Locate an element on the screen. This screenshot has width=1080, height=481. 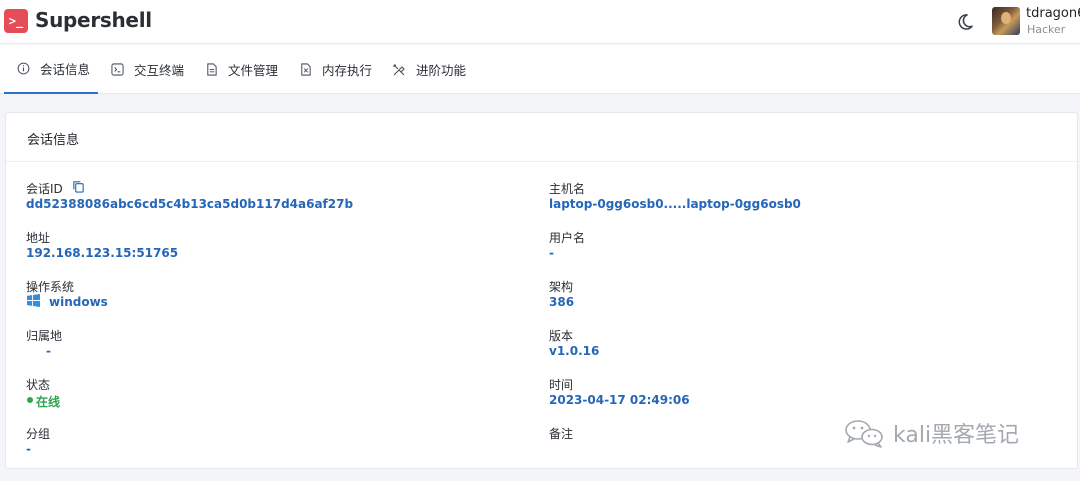
status-dot is located at coordinates (30, 400).